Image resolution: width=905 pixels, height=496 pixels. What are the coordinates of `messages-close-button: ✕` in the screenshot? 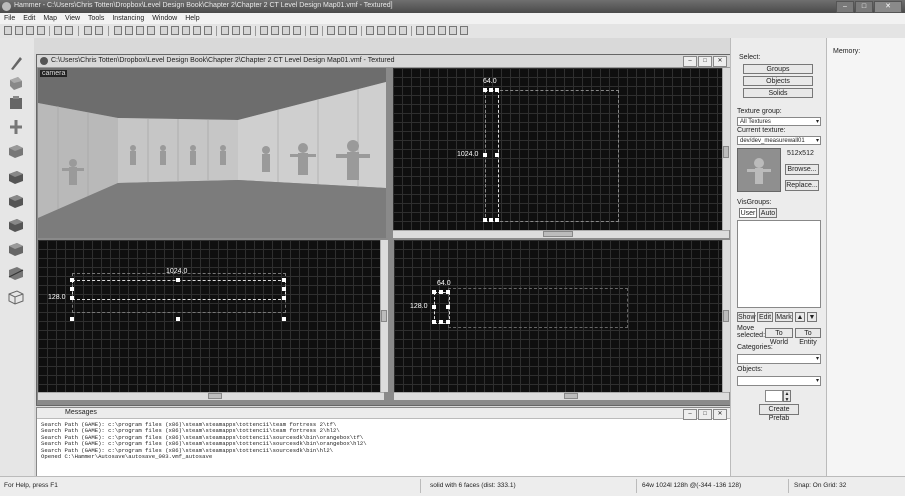 It's located at (720, 414).